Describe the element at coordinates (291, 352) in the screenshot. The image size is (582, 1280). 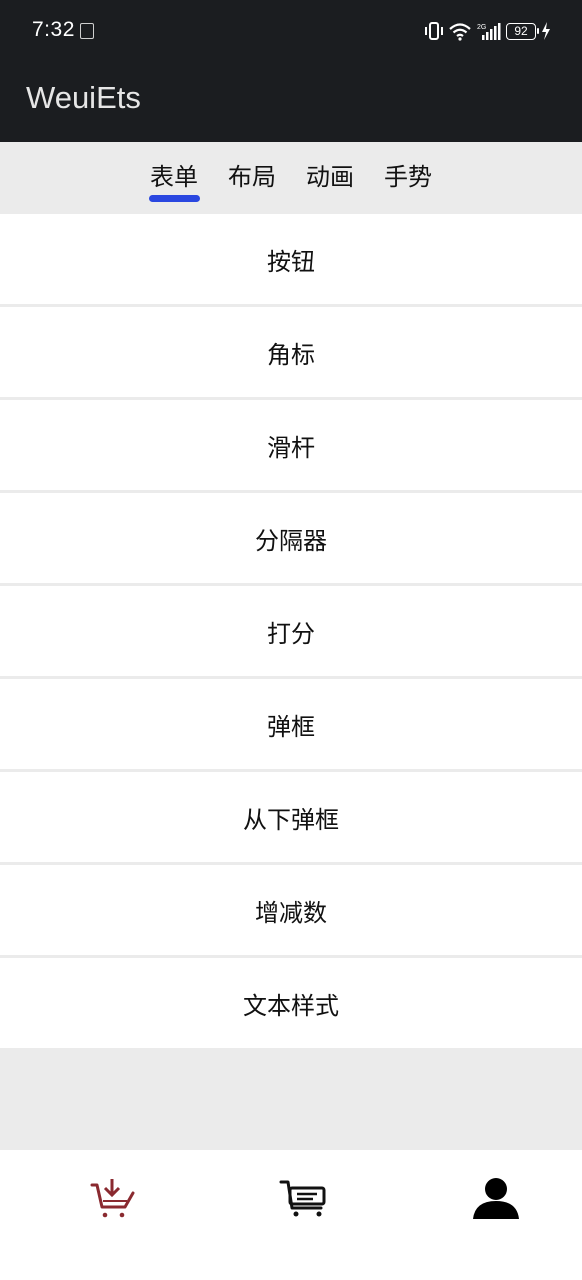
I see `menu-item-badge: 角标` at that location.